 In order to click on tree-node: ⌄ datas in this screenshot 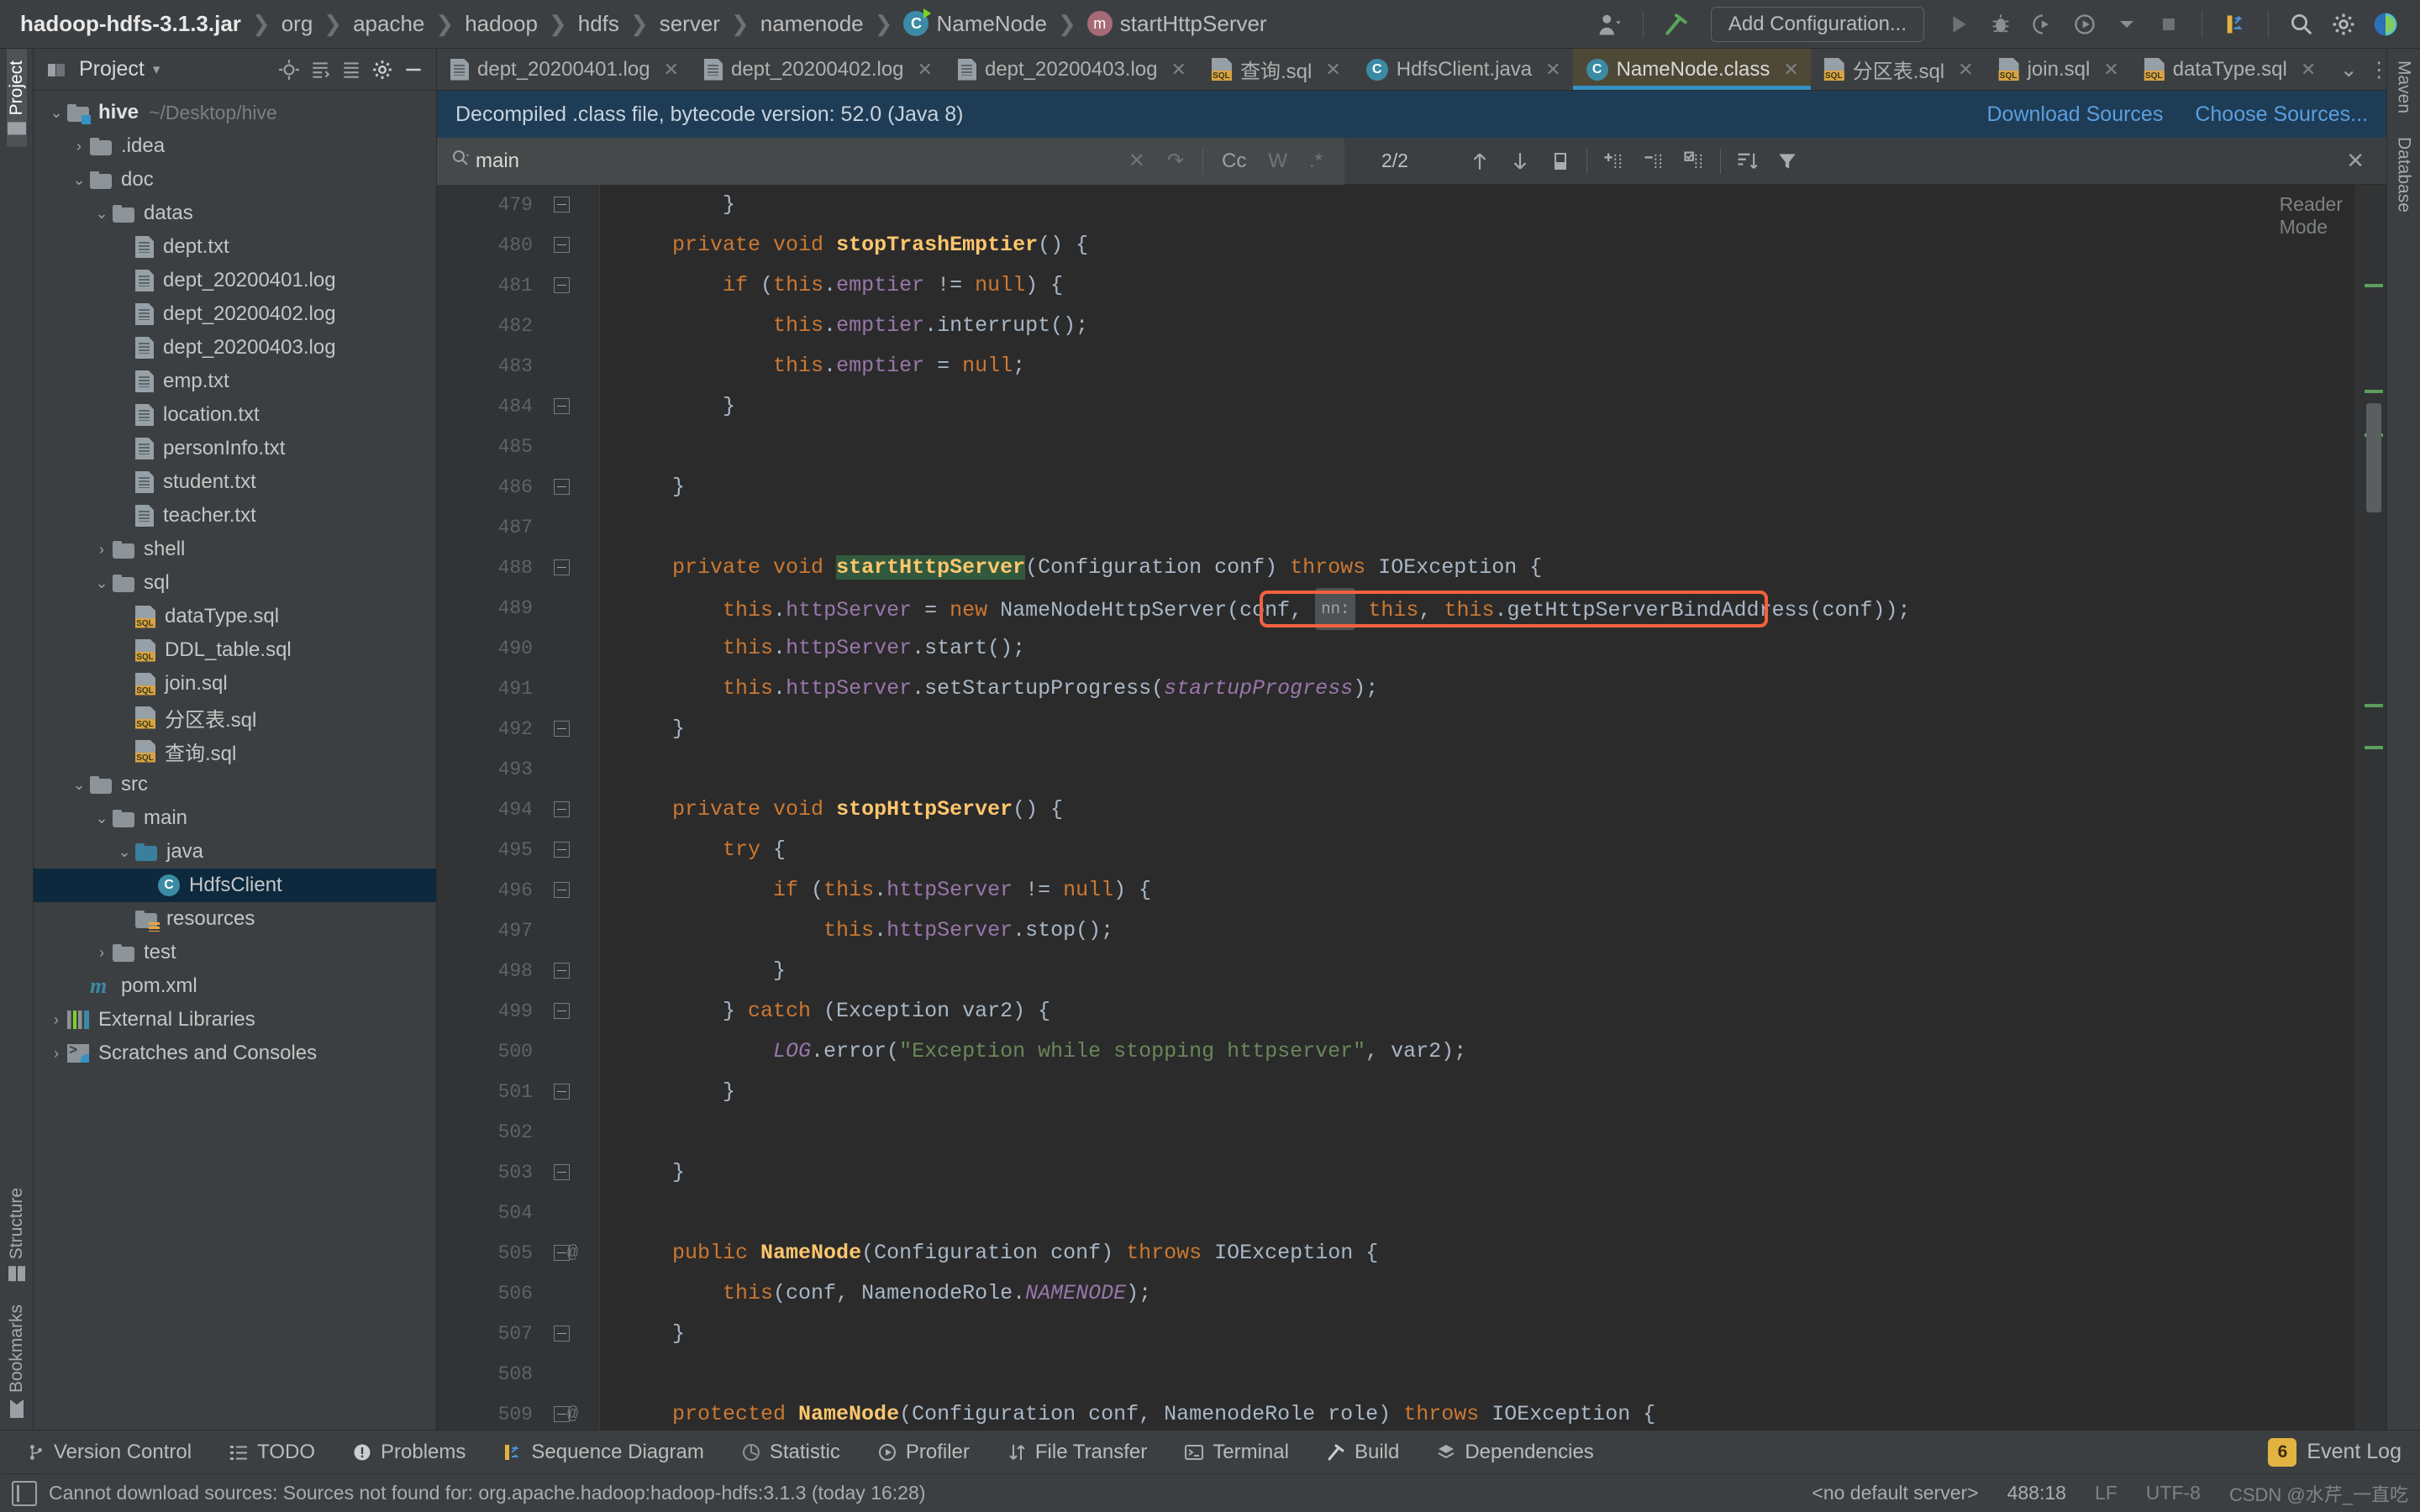, I will do `click(235, 213)`.